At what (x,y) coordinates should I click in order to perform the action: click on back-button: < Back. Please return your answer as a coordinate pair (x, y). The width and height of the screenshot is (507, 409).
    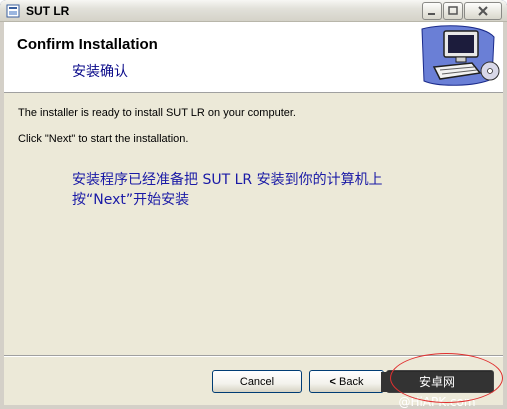
    Looking at the image, I should click on (346, 381).